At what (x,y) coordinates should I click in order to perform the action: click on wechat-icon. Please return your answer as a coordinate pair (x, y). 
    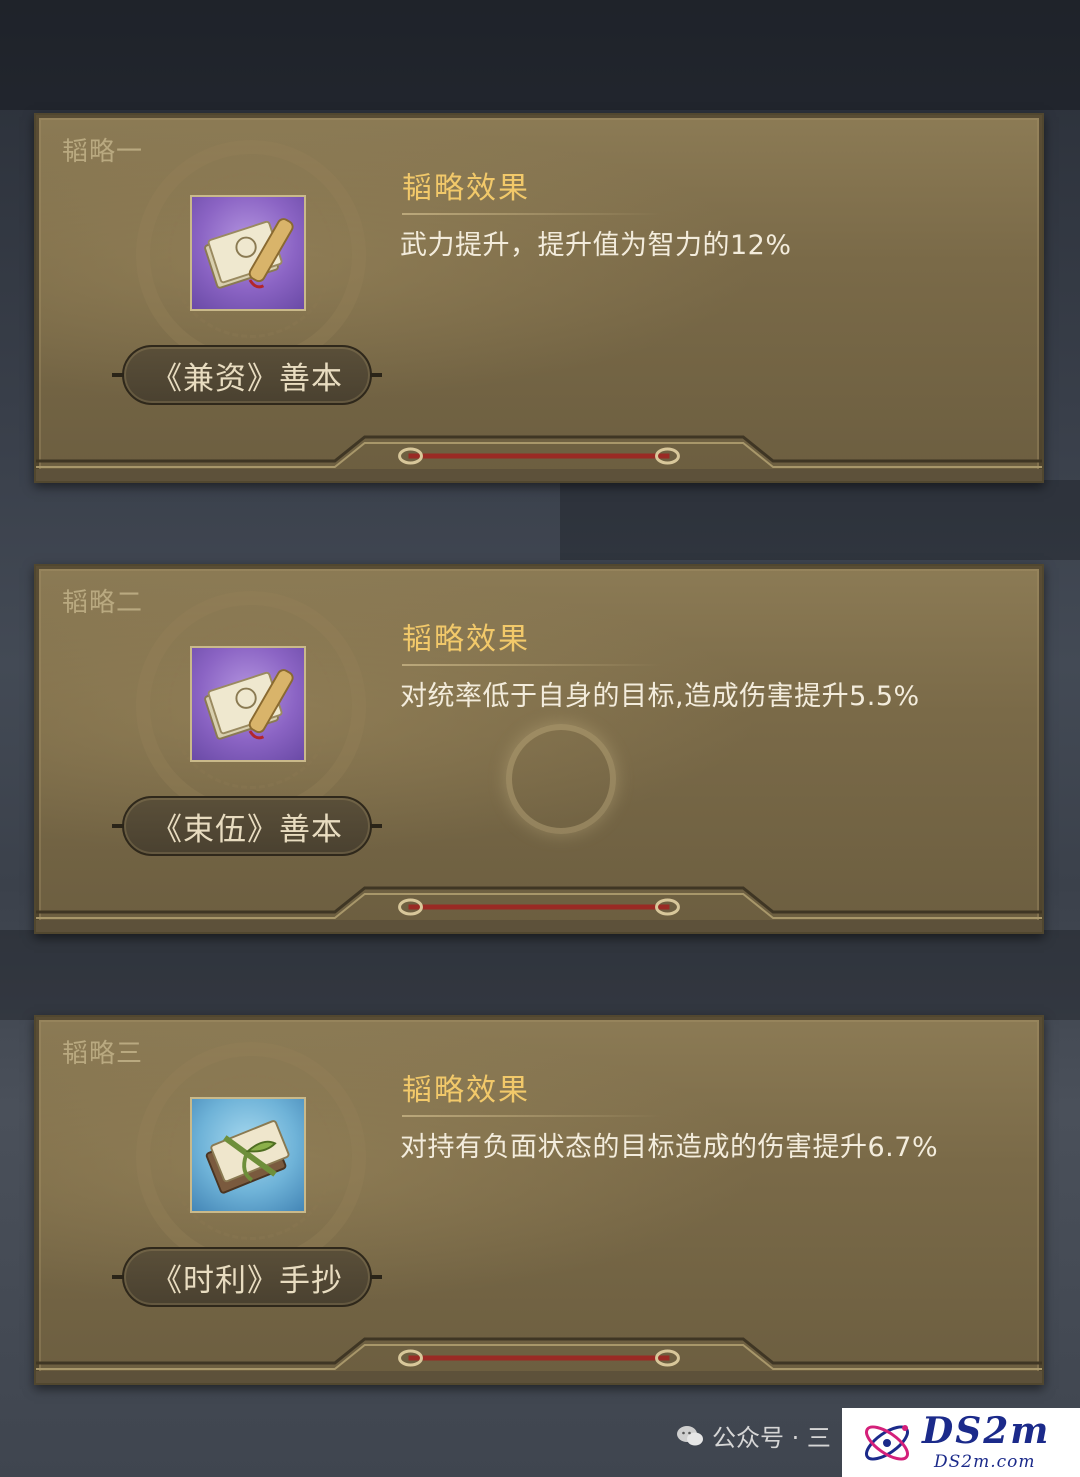
    Looking at the image, I should click on (690, 1435).